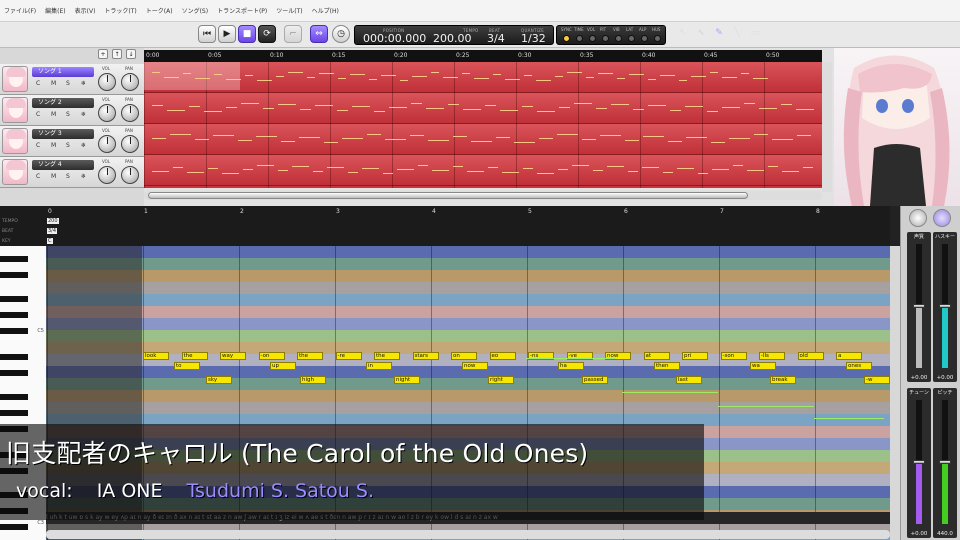 This screenshot has height=540, width=960. Describe the element at coordinates (348, 356) in the screenshot. I see `lyric-note: -re` at that location.